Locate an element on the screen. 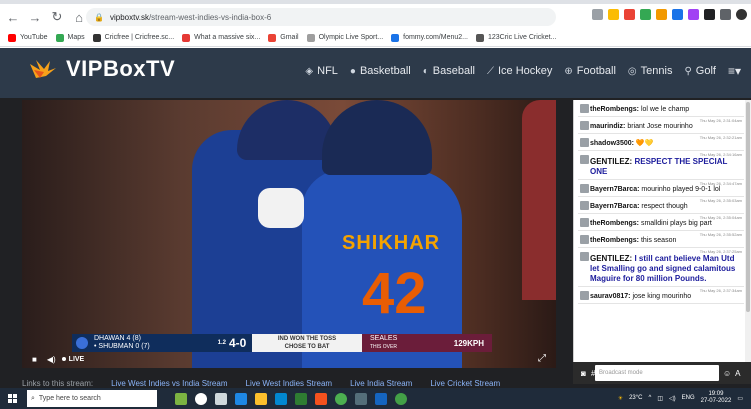 This screenshot has height=409, width=751. star-icon is located at coordinates (613, 14).